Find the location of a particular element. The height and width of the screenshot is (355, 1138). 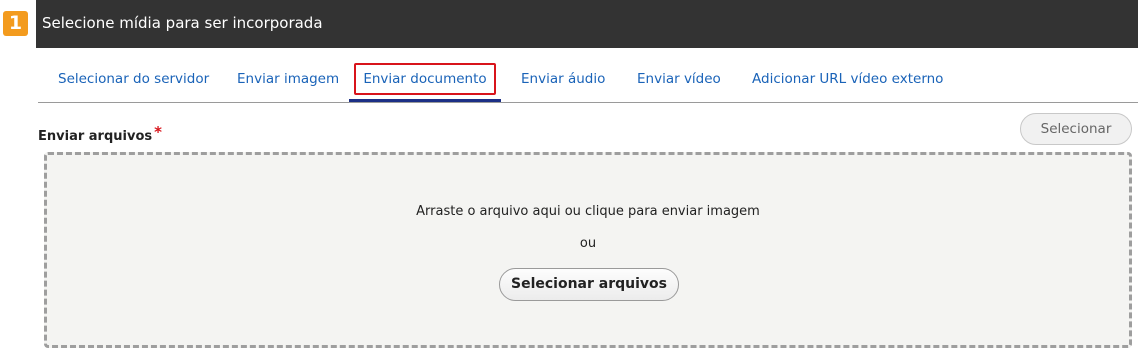

tab-label: Enviar documento is located at coordinates (425, 79).